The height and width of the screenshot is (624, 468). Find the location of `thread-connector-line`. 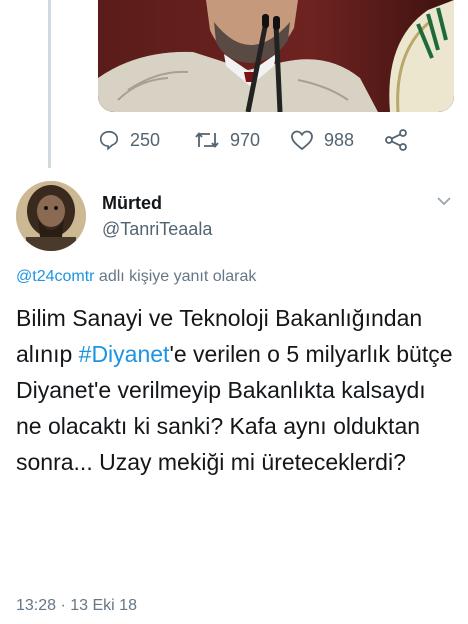

thread-connector-line is located at coordinates (49, 84).